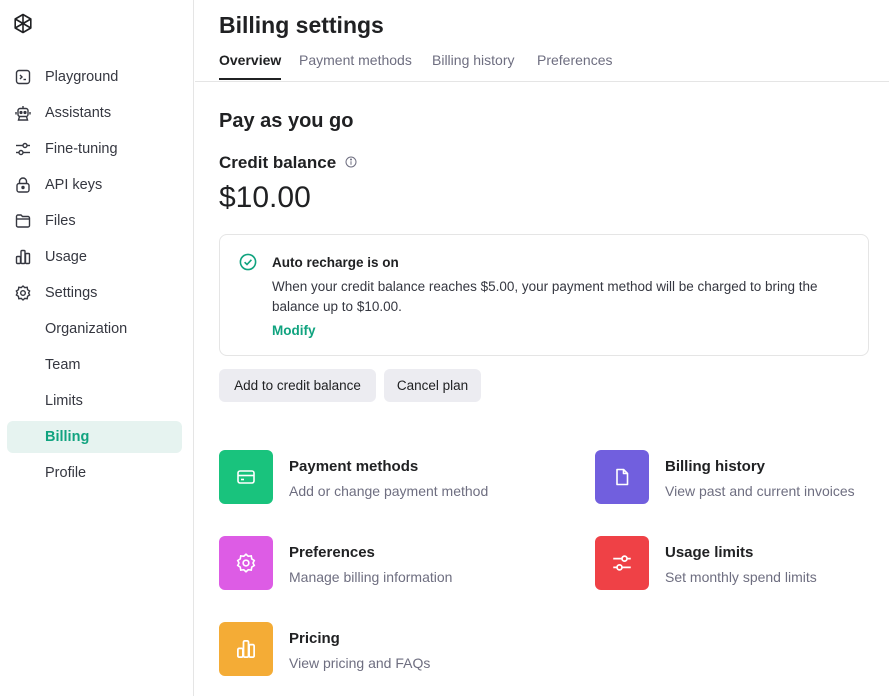 Image resolution: width=889 pixels, height=696 pixels. Describe the element at coordinates (23, 24) in the screenshot. I see `openai-logo-icon` at that location.